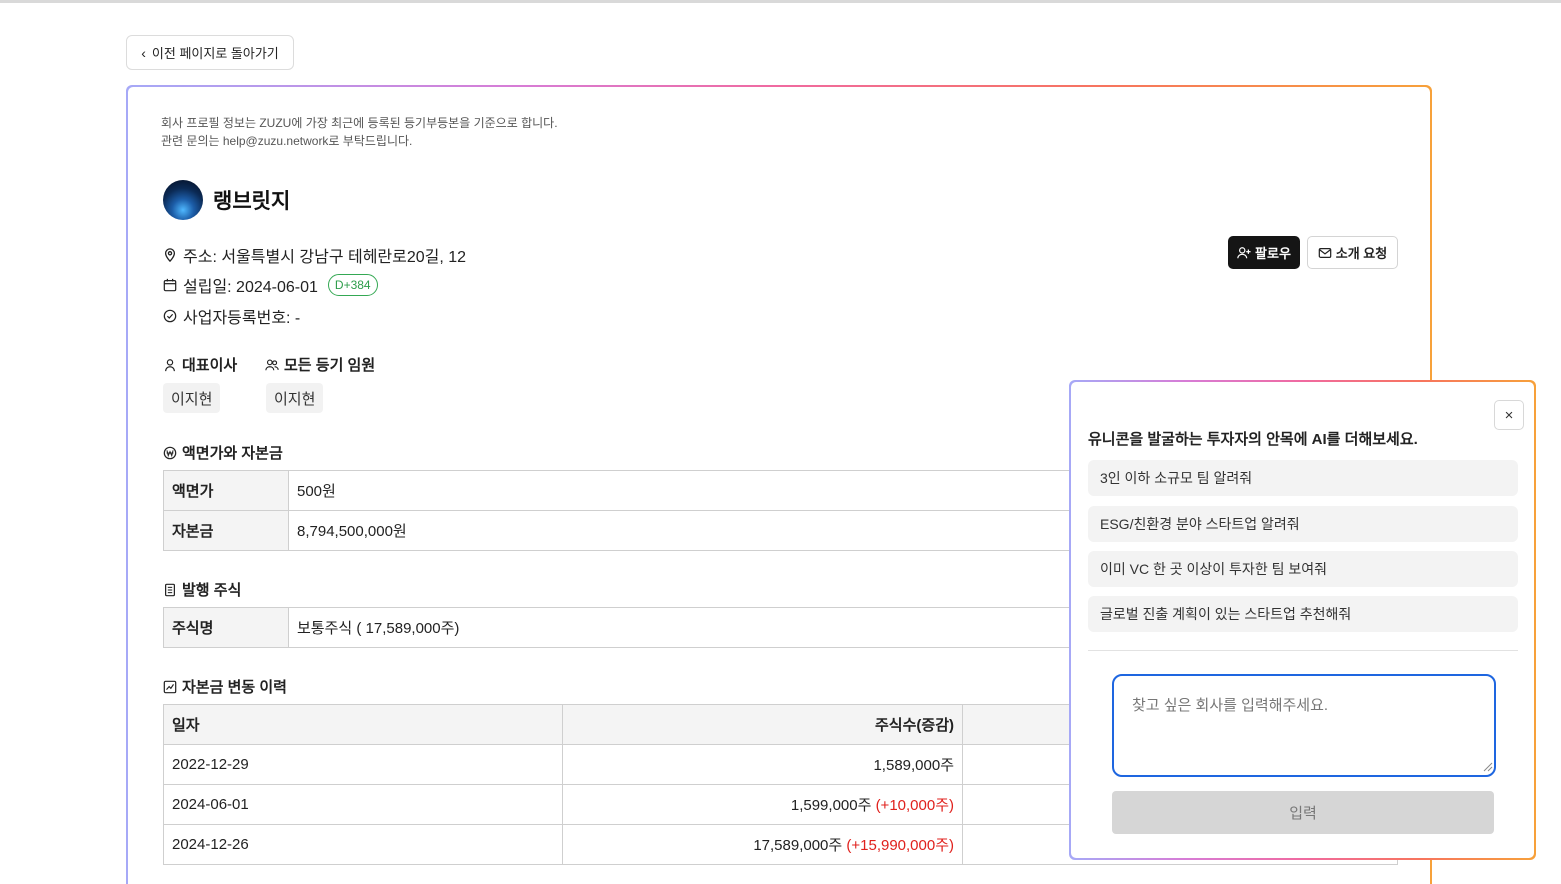  What do you see at coordinates (1509, 415) in the screenshot?
I see `close-icon: ×` at bounding box center [1509, 415].